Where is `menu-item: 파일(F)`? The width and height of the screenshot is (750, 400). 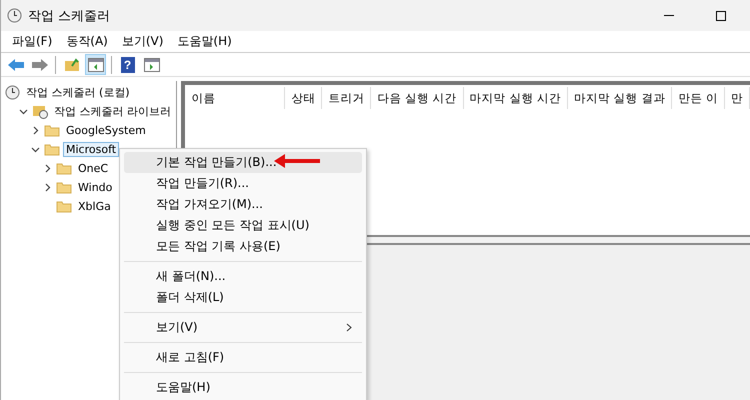 menu-item: 파일(F) is located at coordinates (32, 41).